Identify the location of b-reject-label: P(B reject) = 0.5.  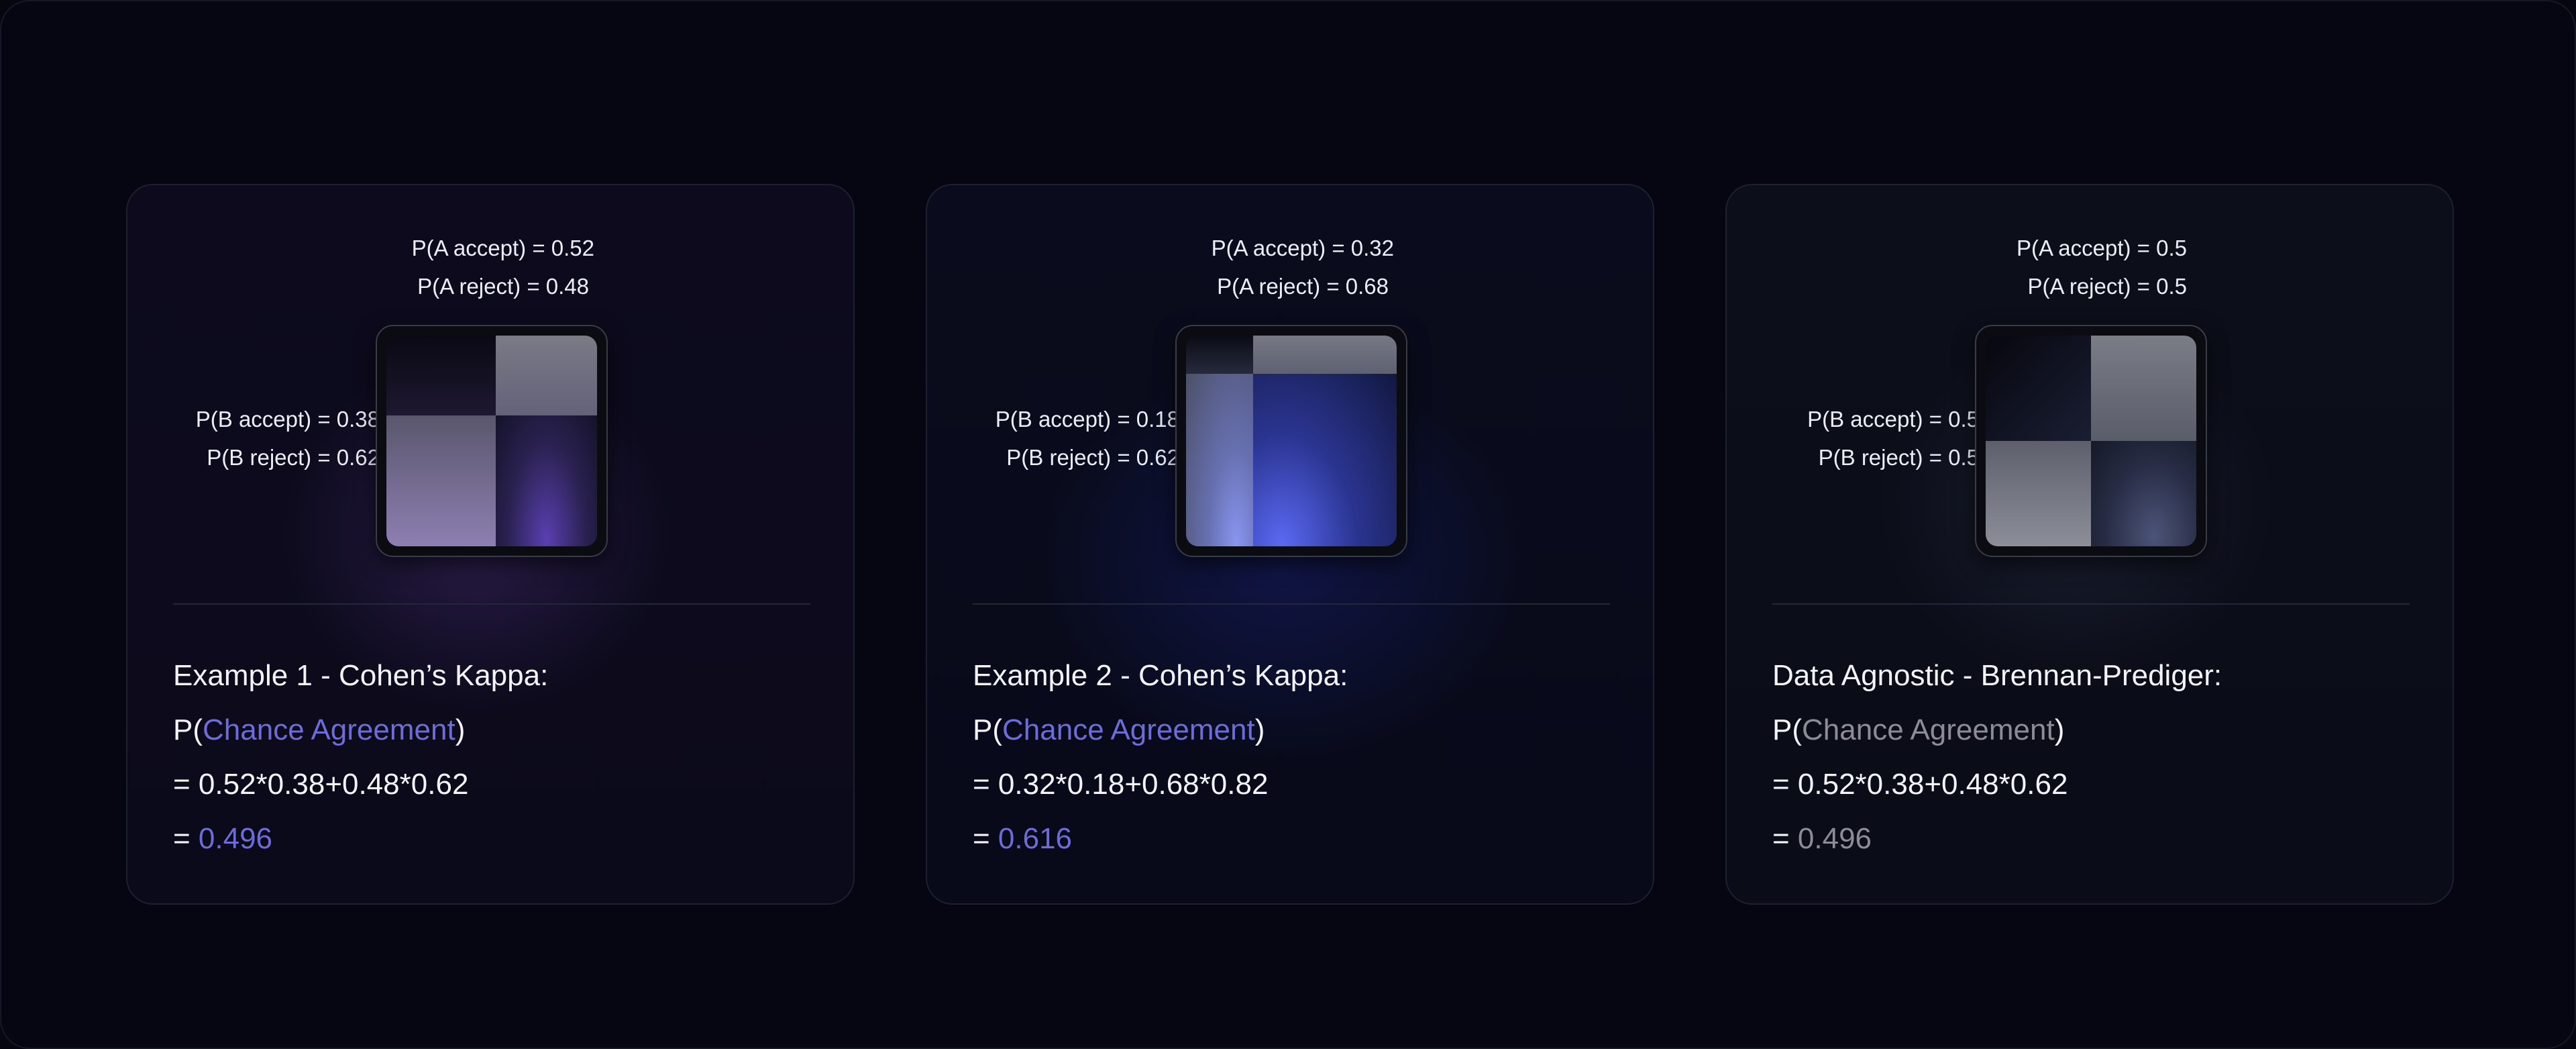
(1898, 457).